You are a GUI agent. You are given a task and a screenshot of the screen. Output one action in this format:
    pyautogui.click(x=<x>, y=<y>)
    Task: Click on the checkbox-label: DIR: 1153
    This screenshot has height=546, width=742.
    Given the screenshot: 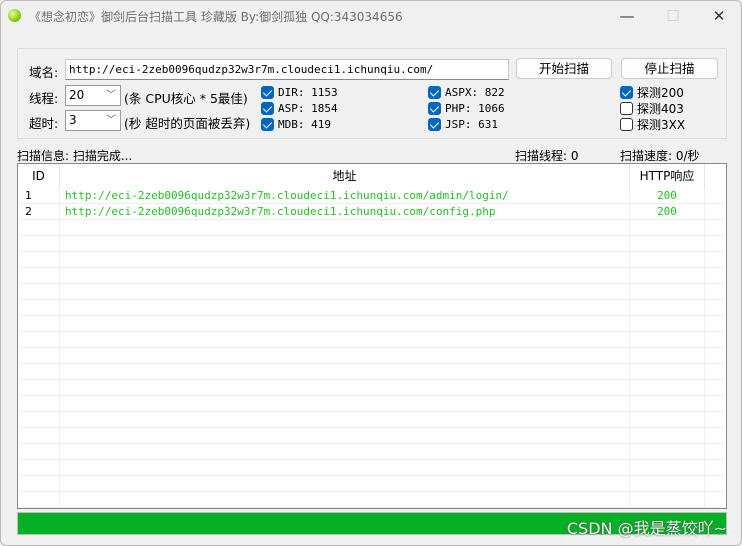 What is the action you would take?
    pyautogui.click(x=308, y=92)
    